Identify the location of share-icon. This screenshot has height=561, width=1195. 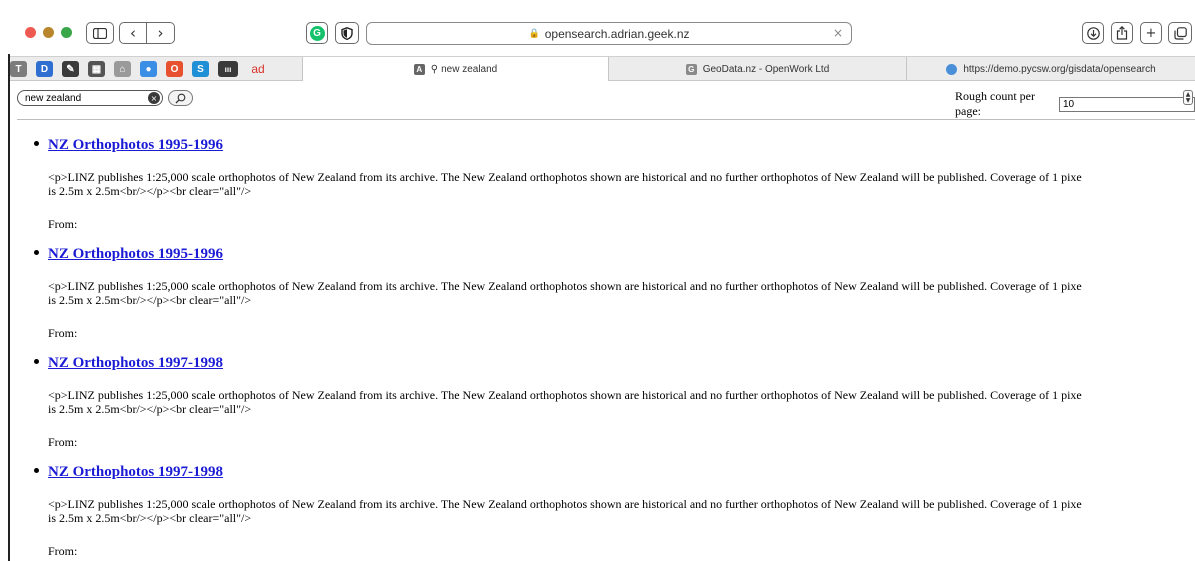
(1122, 33).